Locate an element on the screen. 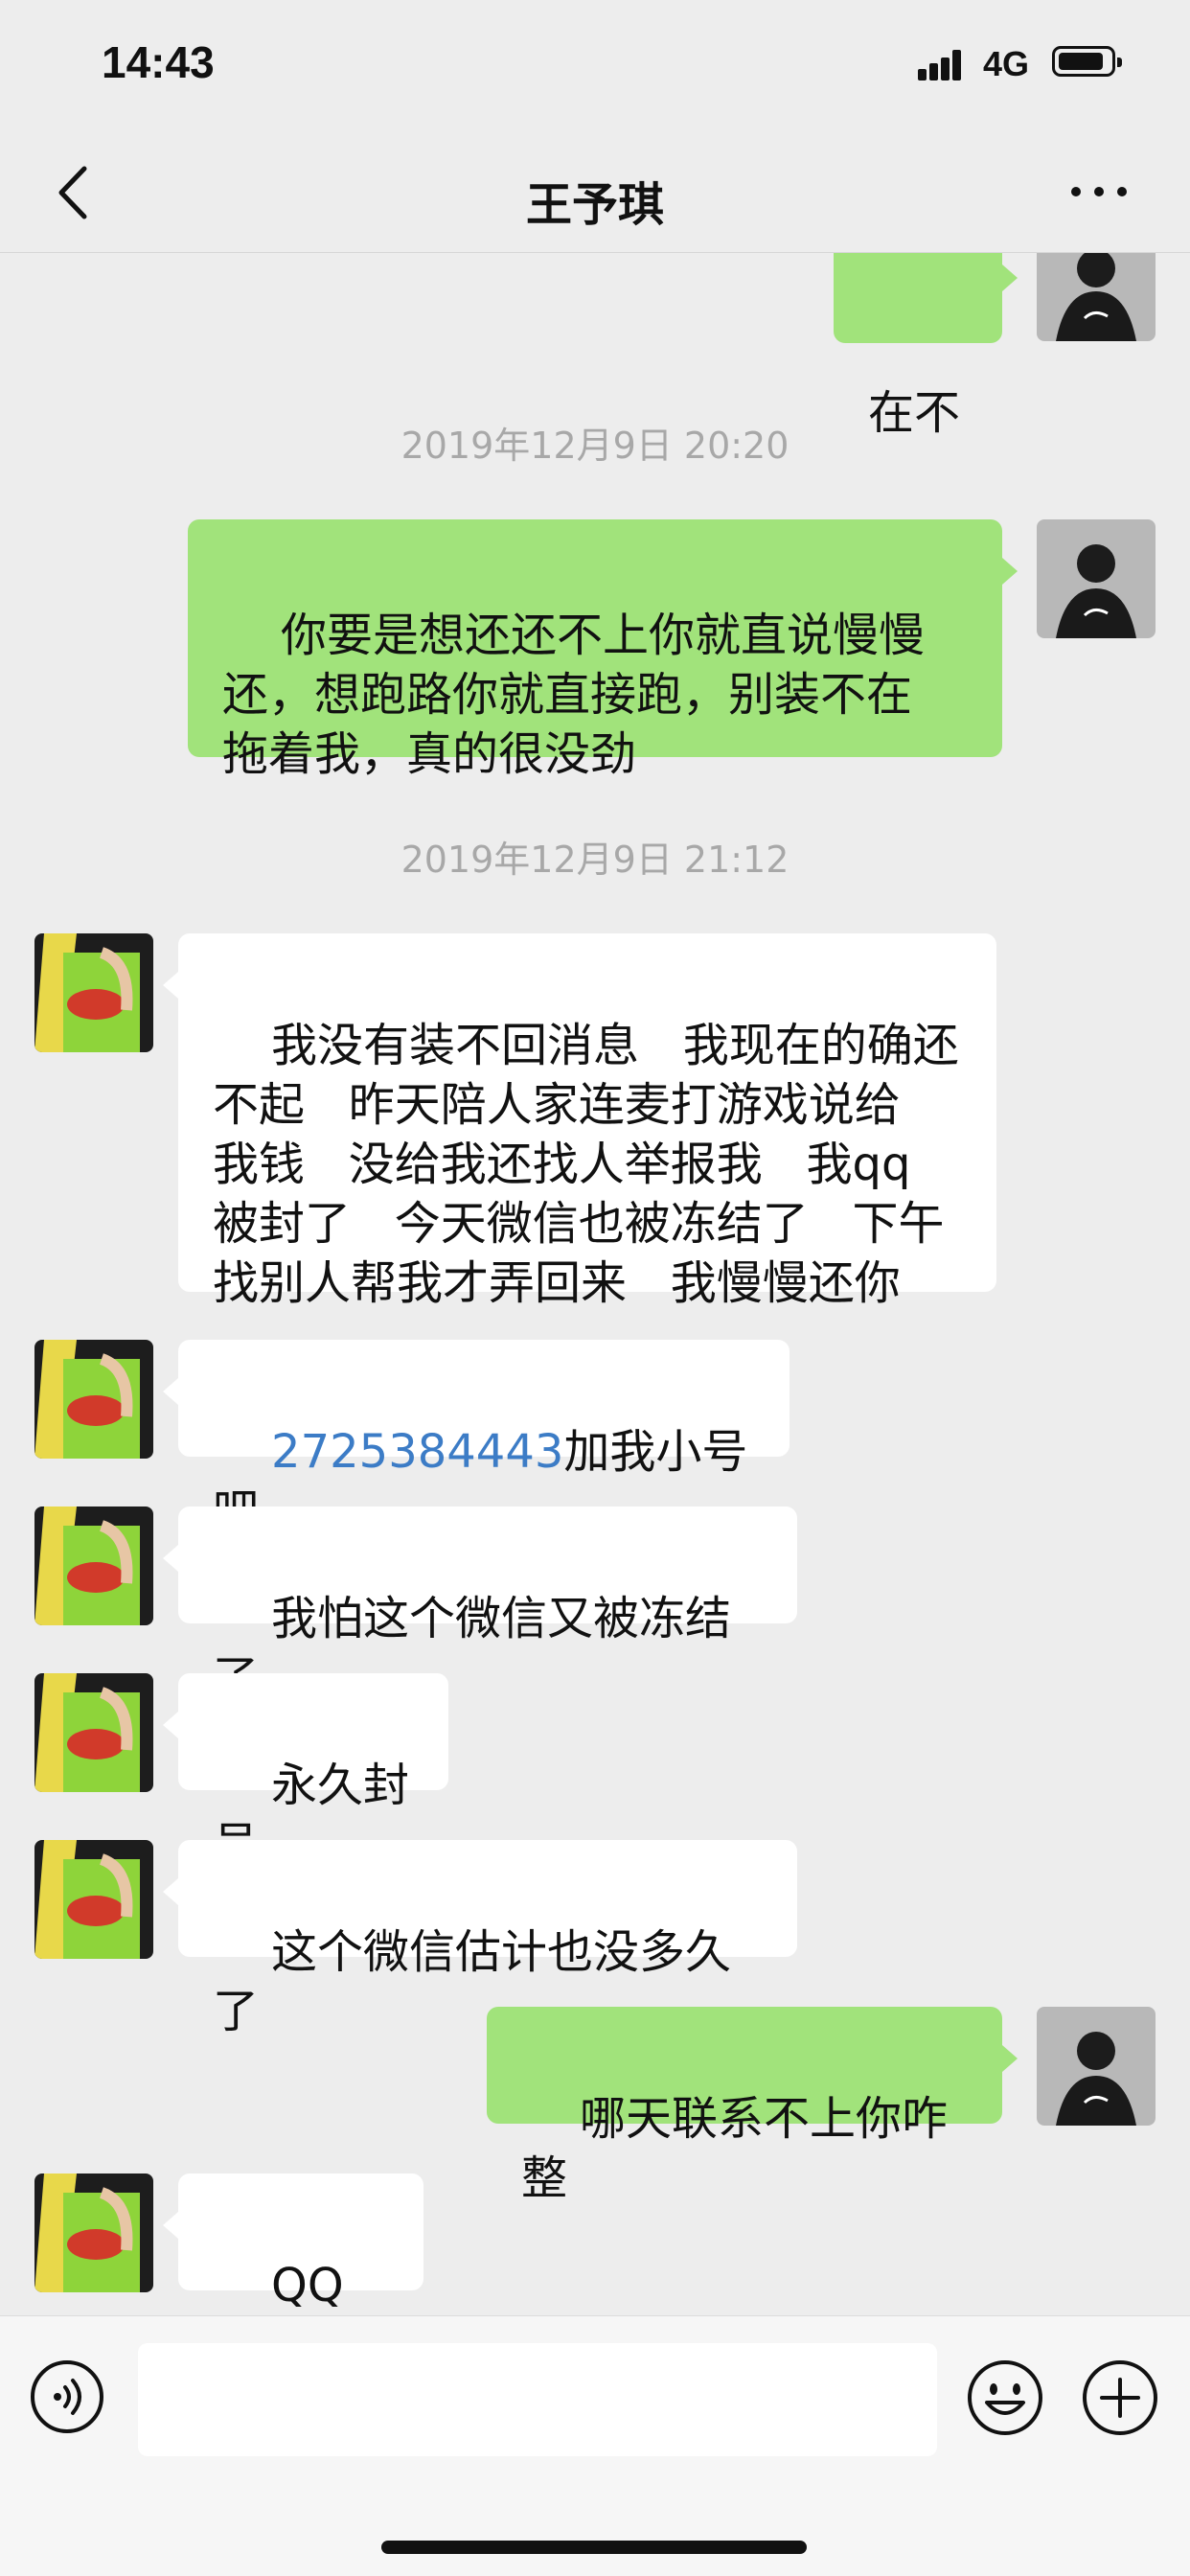 This screenshot has width=1190, height=2576. incoming-message: 这个微信估计也没多久了 is located at coordinates (480, 1939).